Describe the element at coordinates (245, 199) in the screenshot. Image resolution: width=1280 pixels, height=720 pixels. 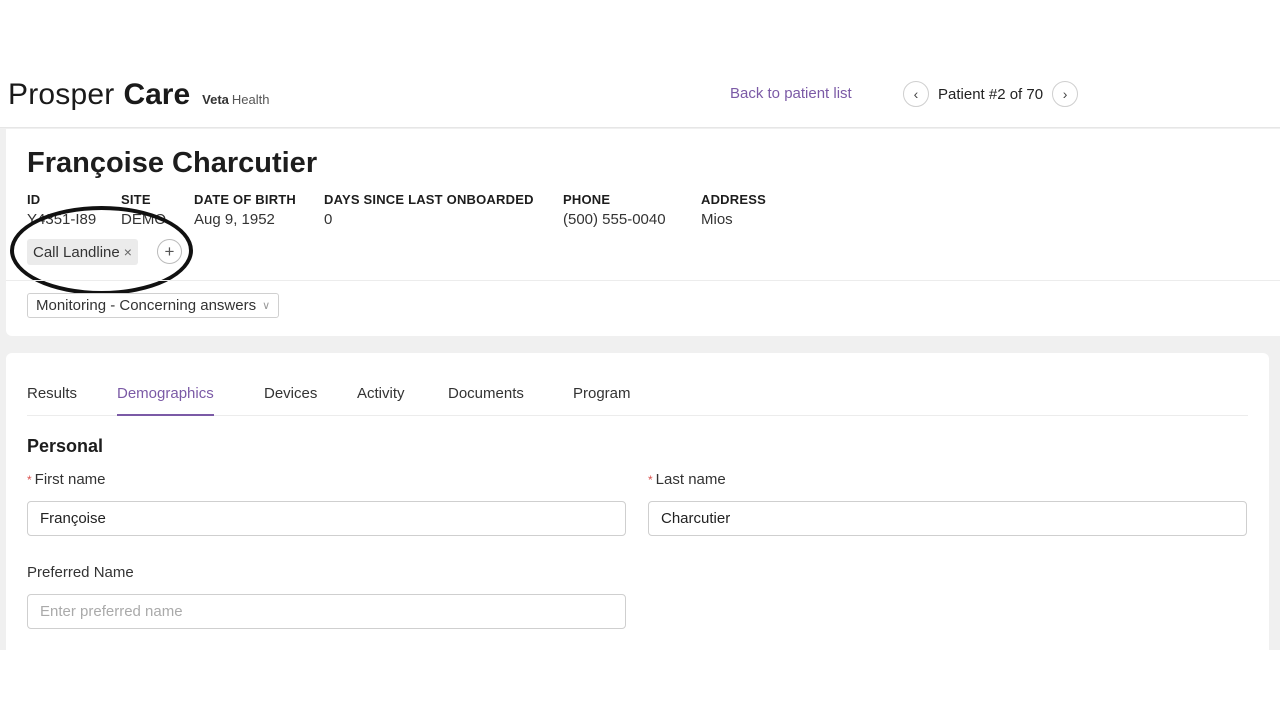
I see `info-label: DATE OF BIRTH` at that location.